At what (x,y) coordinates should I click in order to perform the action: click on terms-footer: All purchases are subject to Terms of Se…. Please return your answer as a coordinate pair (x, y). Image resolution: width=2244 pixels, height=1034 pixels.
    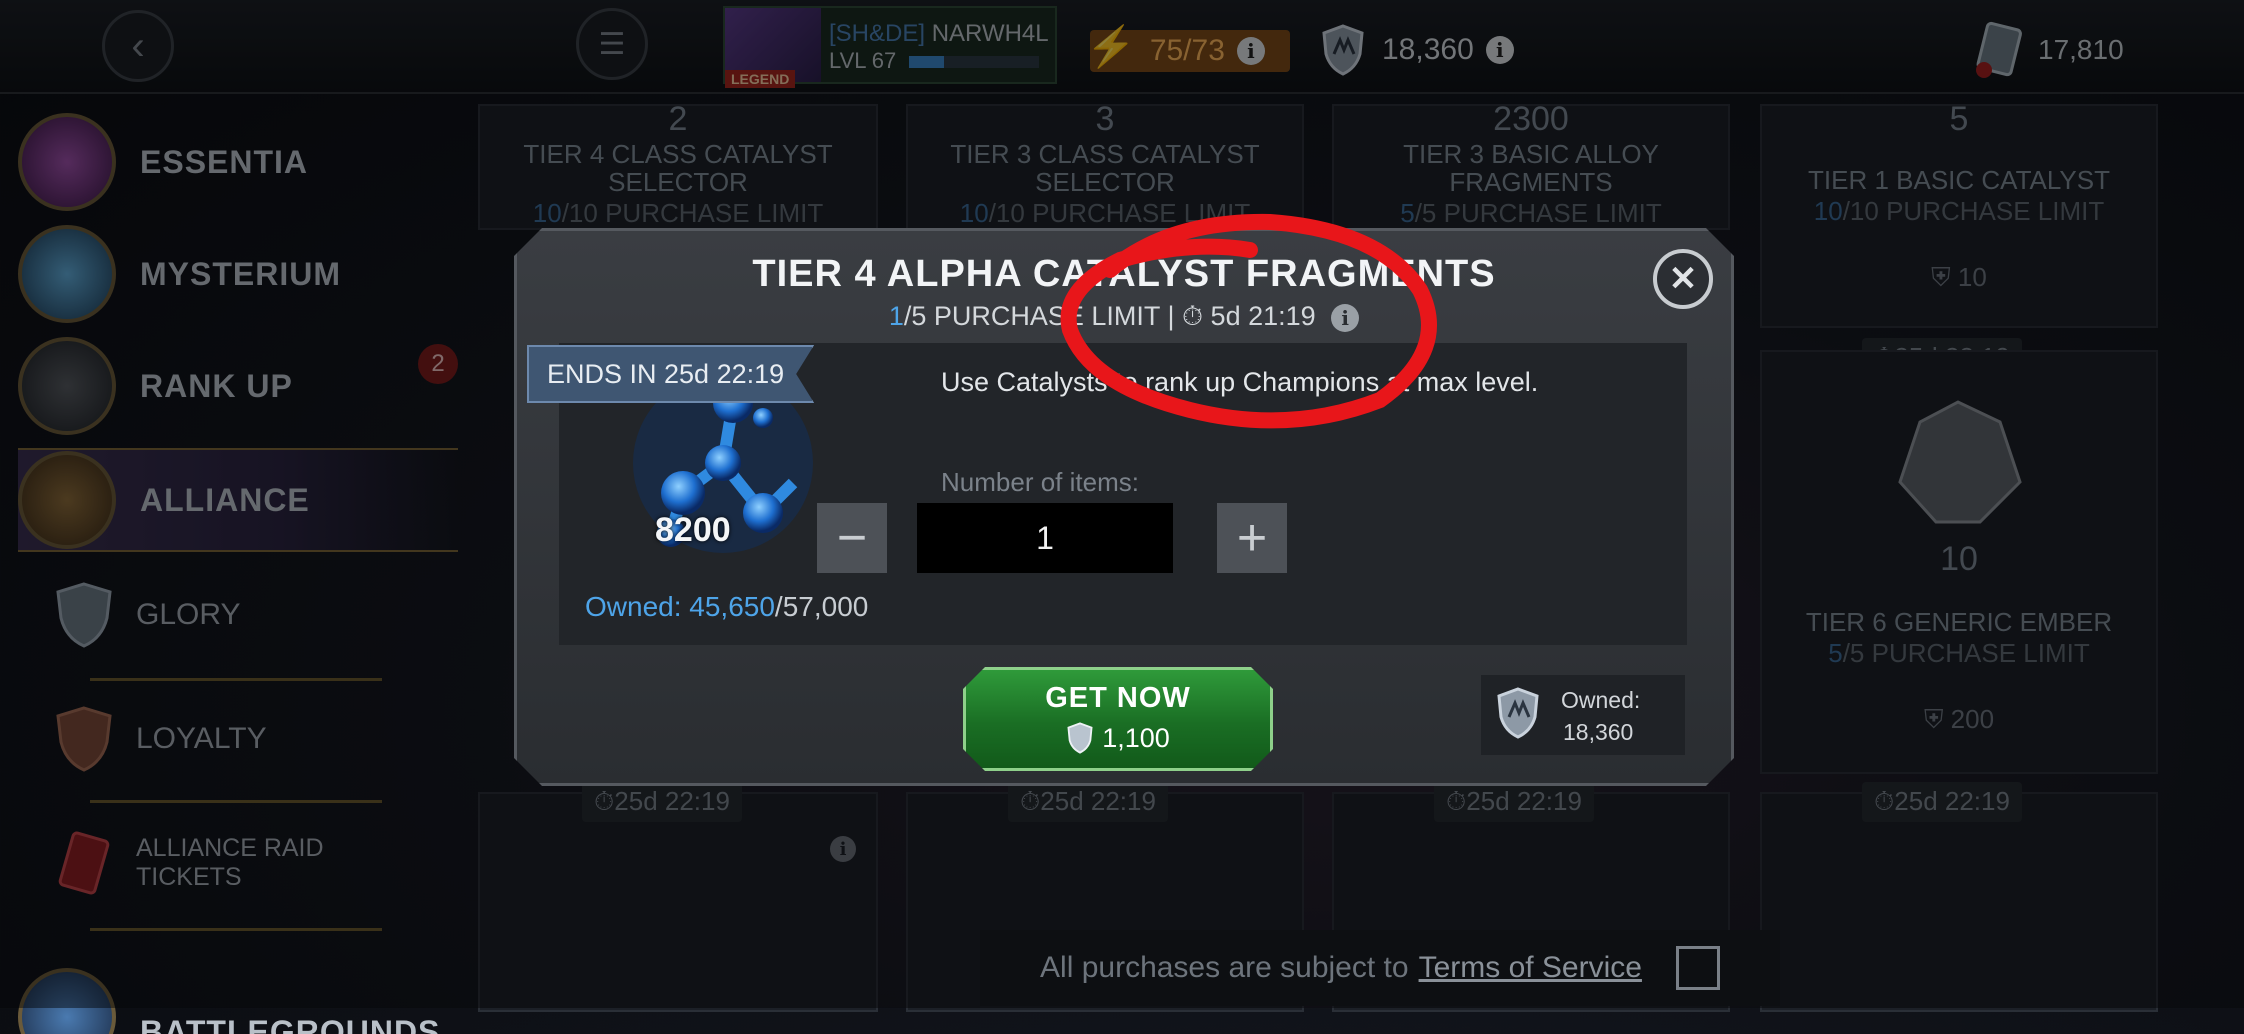
    Looking at the image, I should click on (1380, 968).